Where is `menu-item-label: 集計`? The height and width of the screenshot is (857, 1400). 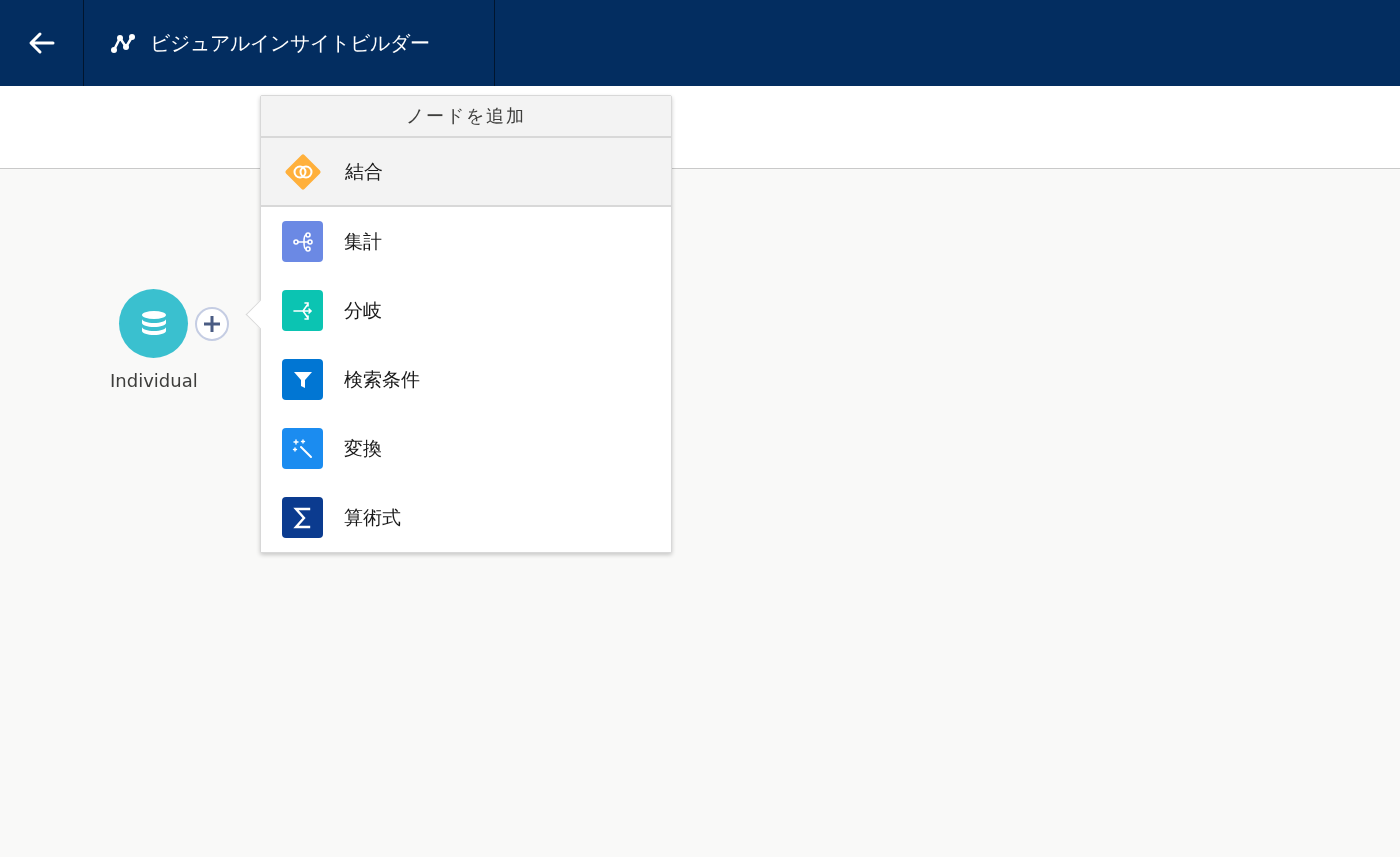
menu-item-label: 集計 is located at coordinates (363, 241).